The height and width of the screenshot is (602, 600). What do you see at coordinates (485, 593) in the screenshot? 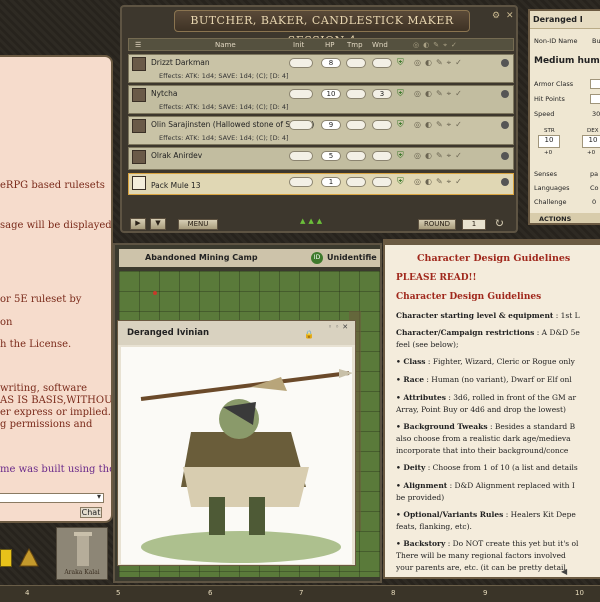
I see `hotkey-slot: 9` at bounding box center [485, 593].